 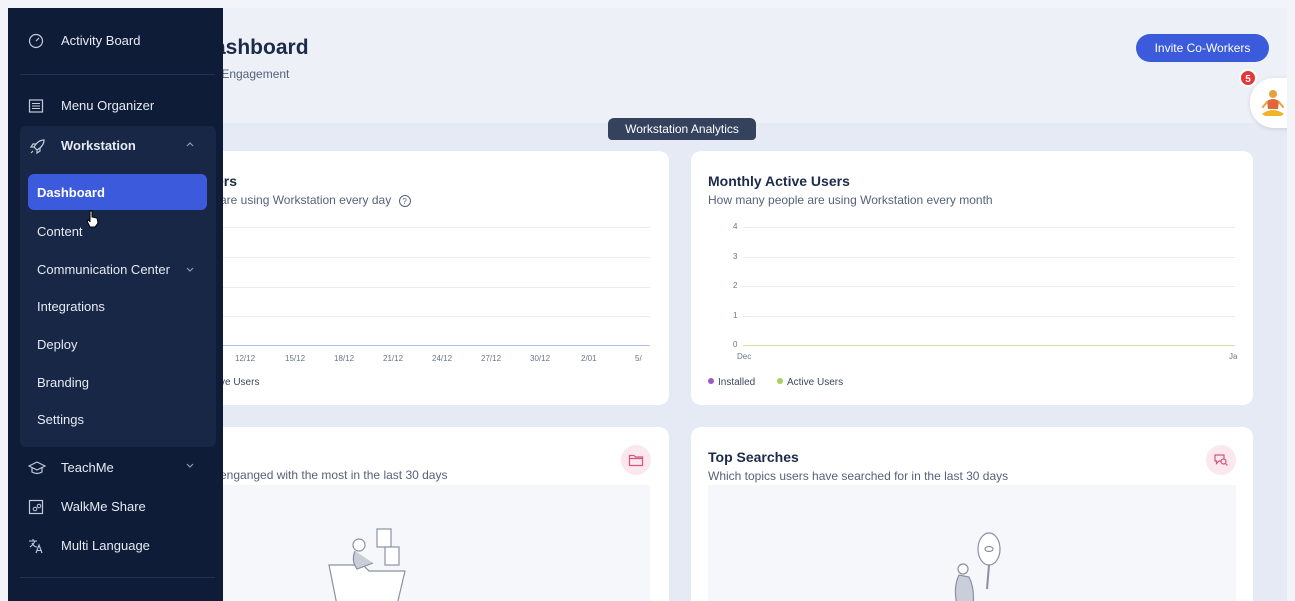 I want to click on x-tick-label: 24/12, so click(x=442, y=358).